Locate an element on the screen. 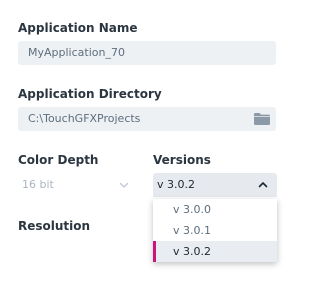 The height and width of the screenshot is (306, 320). resolution-label: Resolution is located at coordinates (54, 226).